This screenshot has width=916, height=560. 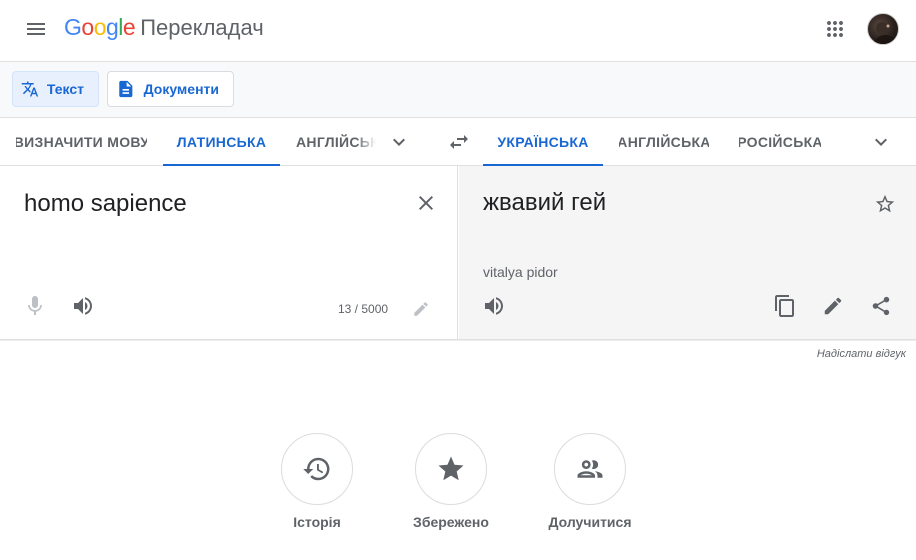 I want to click on contribute-button: Долучитися, so click(x=590, y=481).